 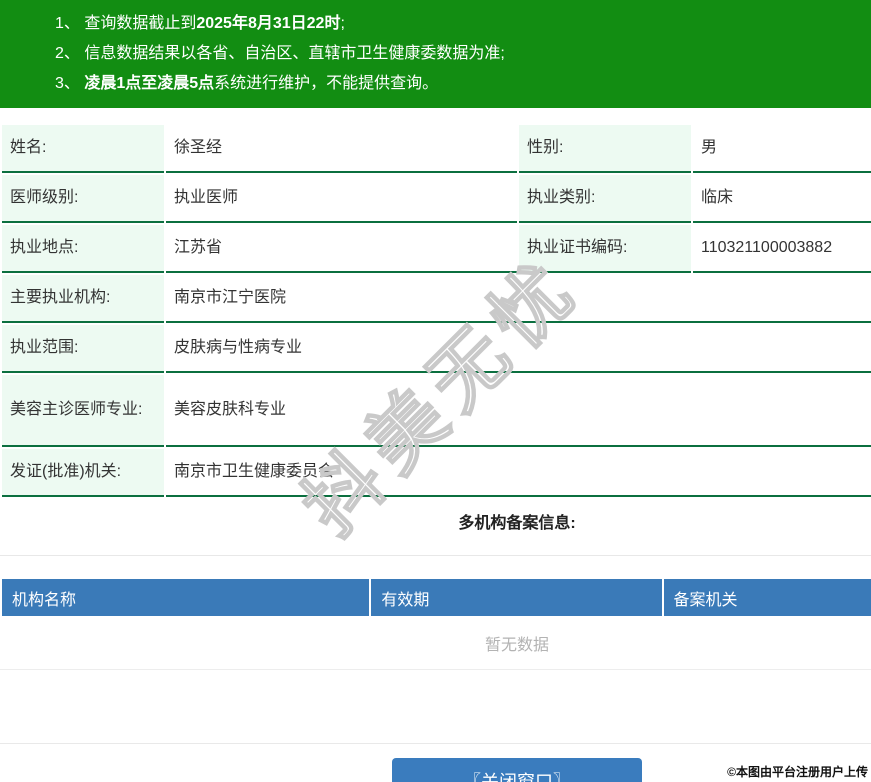 What do you see at coordinates (280, 53) in the screenshot?
I see `notice-2-text: 2、 信息数据结果以各省、自治区、直辖市卫生健康委数据为准;` at bounding box center [280, 53].